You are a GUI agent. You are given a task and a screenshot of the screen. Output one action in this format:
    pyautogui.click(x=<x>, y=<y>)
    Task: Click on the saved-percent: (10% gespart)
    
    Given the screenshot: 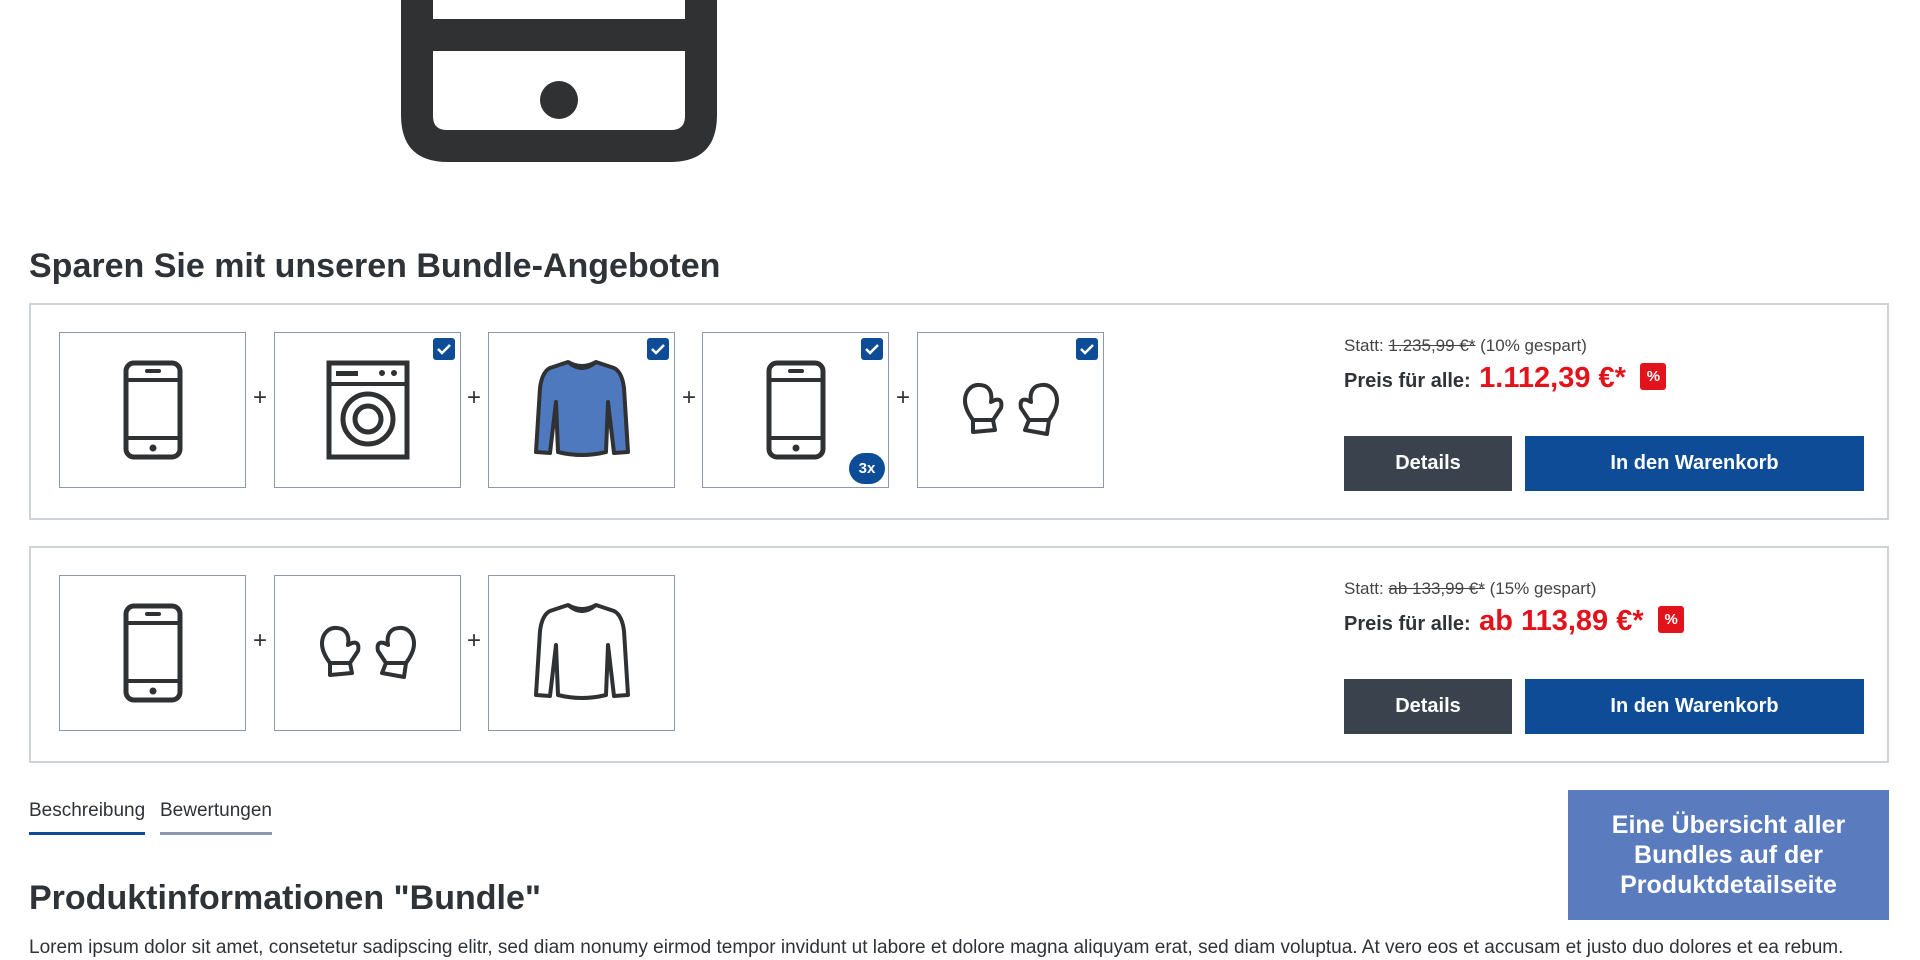 What is the action you would take?
    pyautogui.click(x=1533, y=345)
    